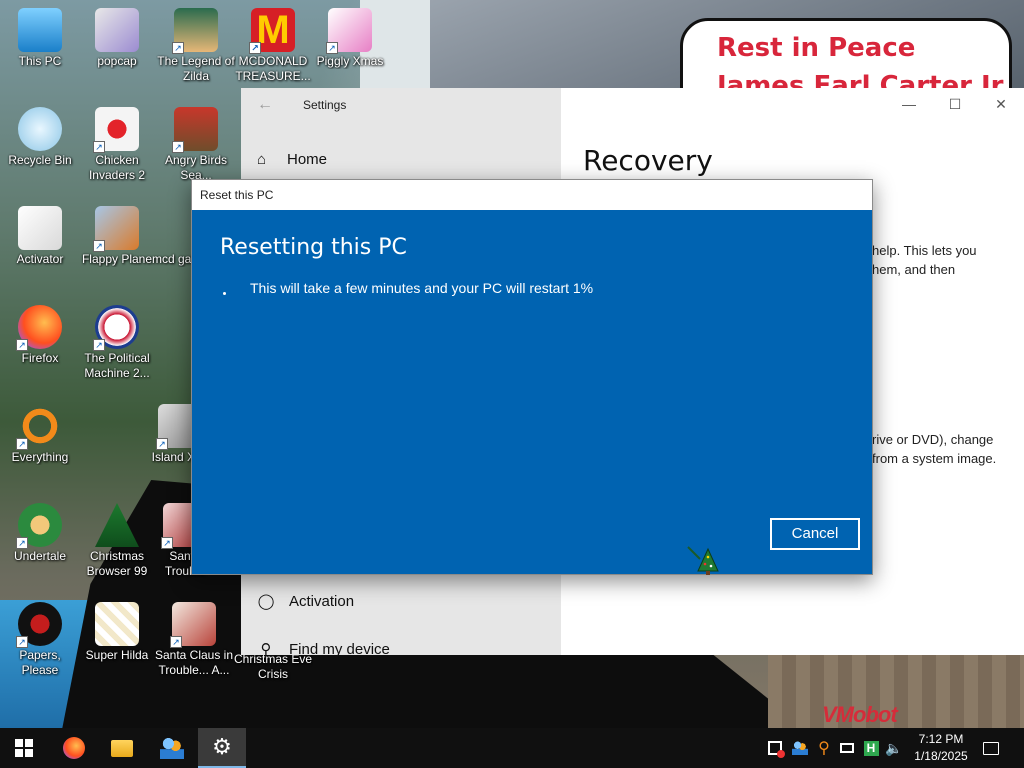 Image resolution: width=1024 pixels, height=768 pixels. I want to click on notification-icon, so click(991, 748).